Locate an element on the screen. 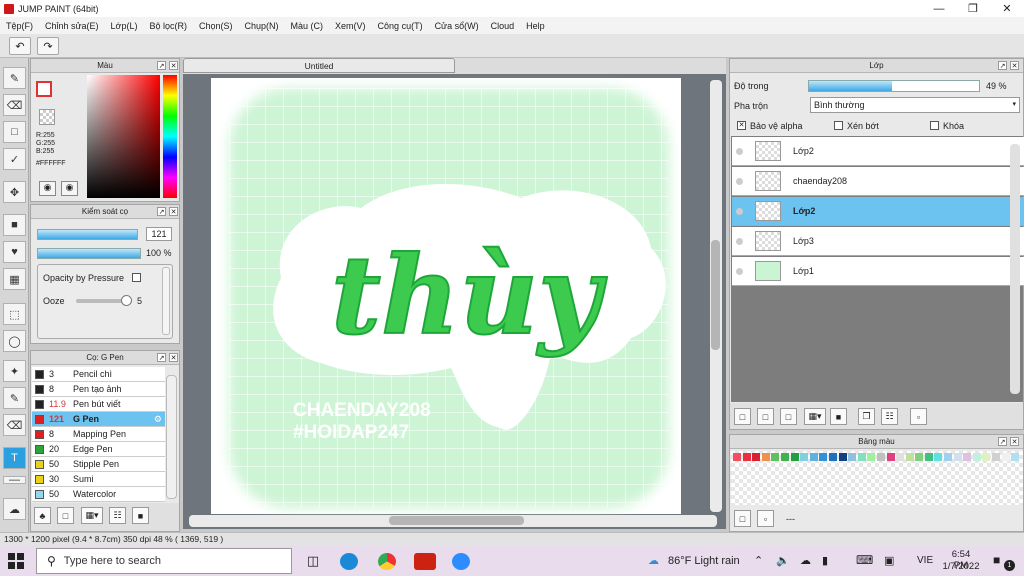  layer-row: Lớp3 is located at coordinates (878, 241).